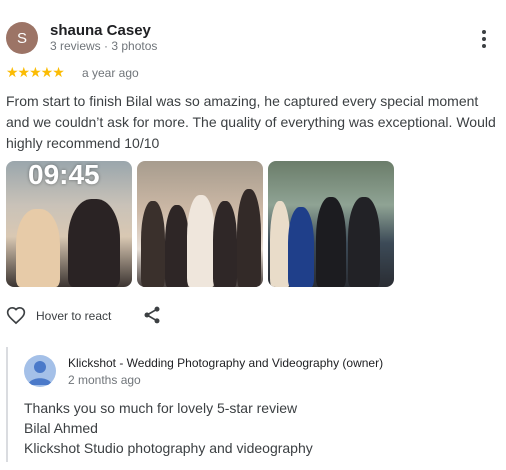 This screenshot has width=506, height=470. What do you see at coordinates (152, 315) in the screenshot?
I see `share-icon` at bounding box center [152, 315].